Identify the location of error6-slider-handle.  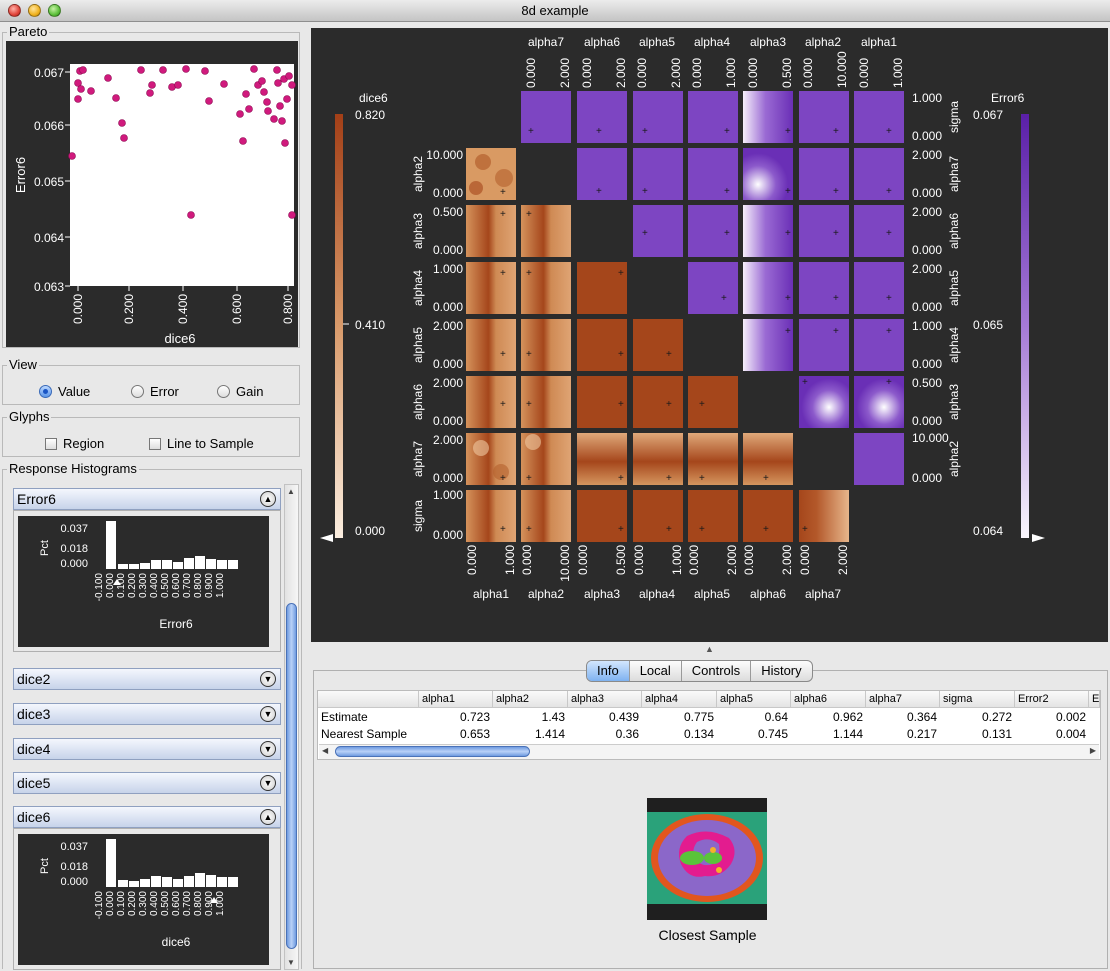
(1038, 538).